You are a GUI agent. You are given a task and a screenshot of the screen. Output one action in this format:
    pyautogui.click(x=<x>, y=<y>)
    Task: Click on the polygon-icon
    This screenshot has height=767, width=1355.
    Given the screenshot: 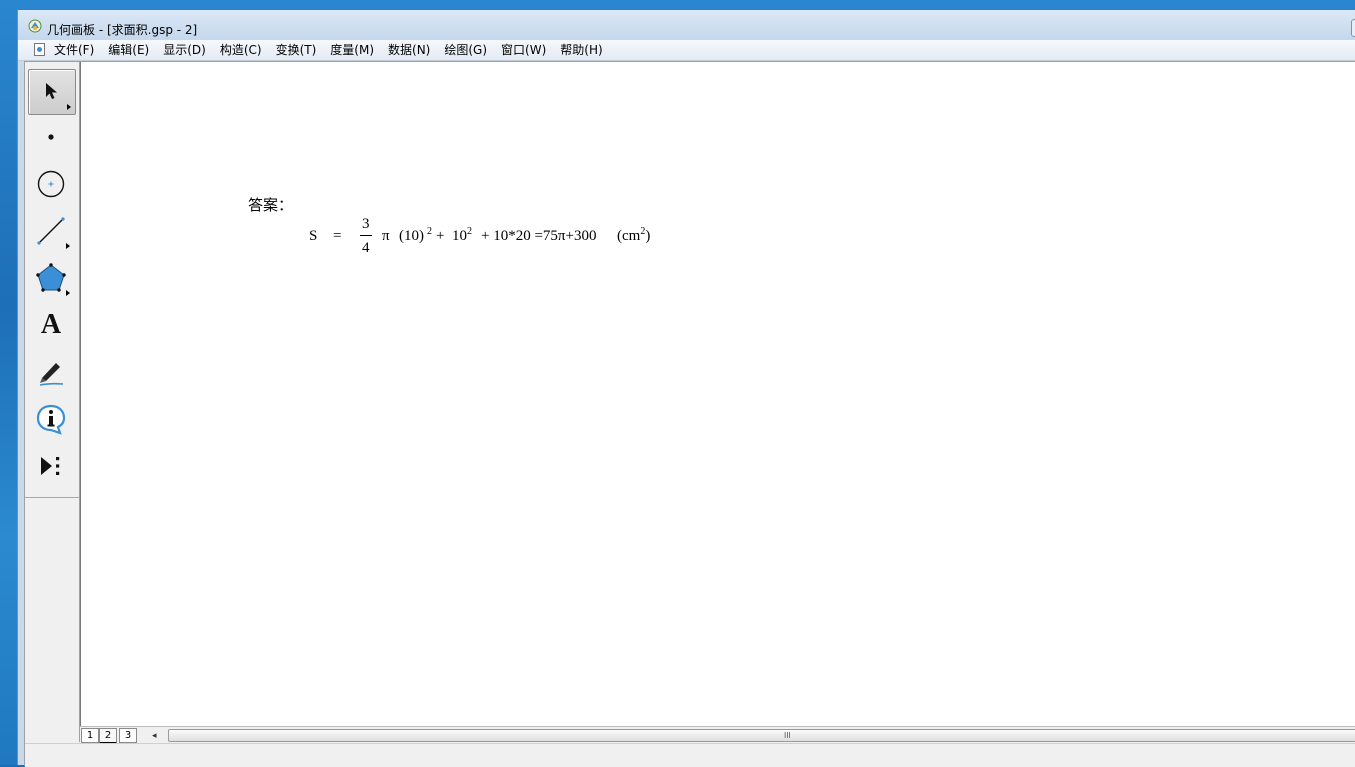 What is the action you would take?
    pyautogui.click(x=51, y=277)
    